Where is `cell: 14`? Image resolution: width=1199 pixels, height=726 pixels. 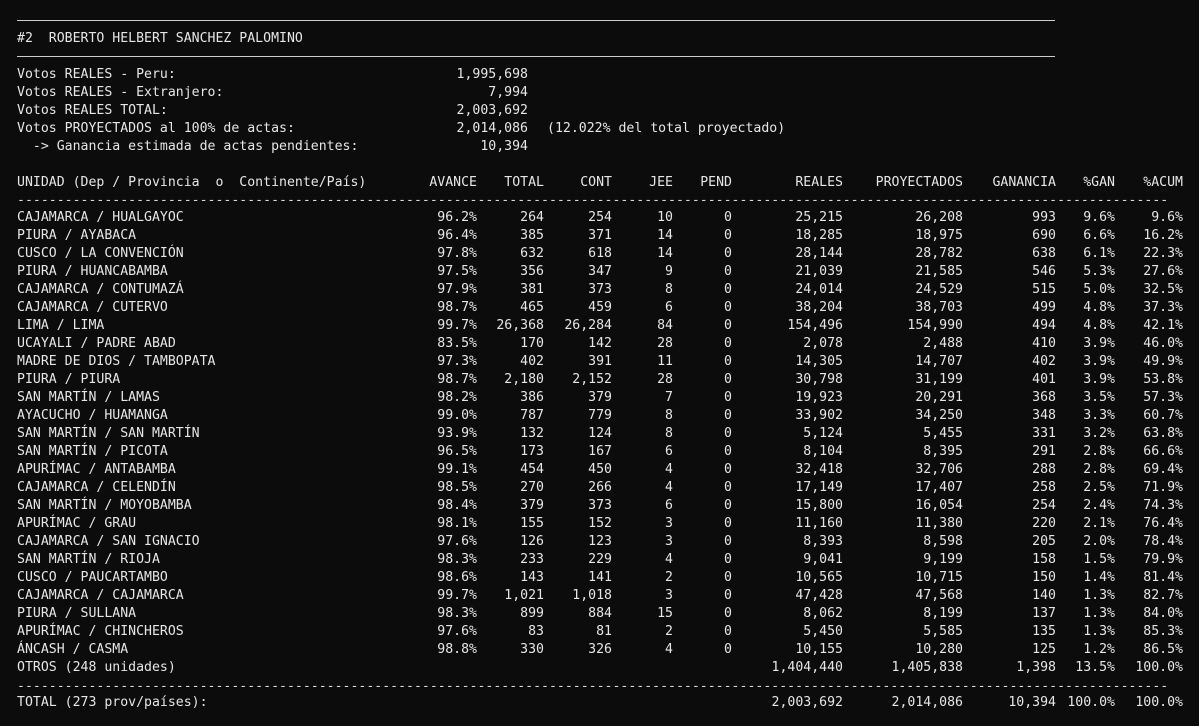 cell: 14 is located at coordinates (665, 253).